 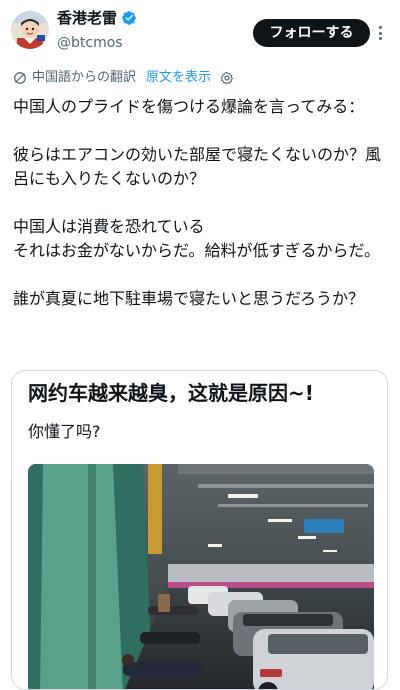 I want to click on tweet-paragraph: 中国人のプライドを傷つける爆論を言ってみる：, so click(x=189, y=106).